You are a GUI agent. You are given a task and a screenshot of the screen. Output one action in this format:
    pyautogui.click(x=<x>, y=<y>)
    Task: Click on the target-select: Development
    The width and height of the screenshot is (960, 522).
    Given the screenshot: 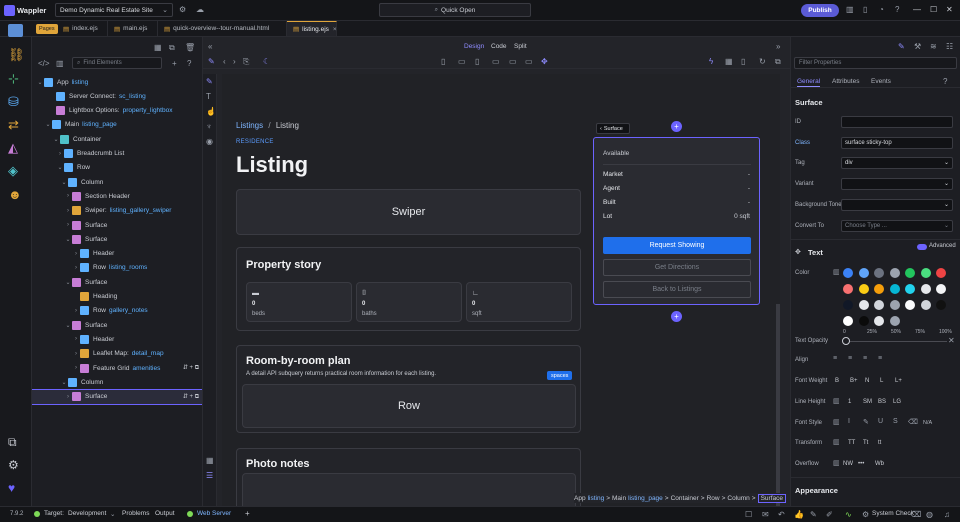 What is the action you would take?
    pyautogui.click(x=87, y=513)
    